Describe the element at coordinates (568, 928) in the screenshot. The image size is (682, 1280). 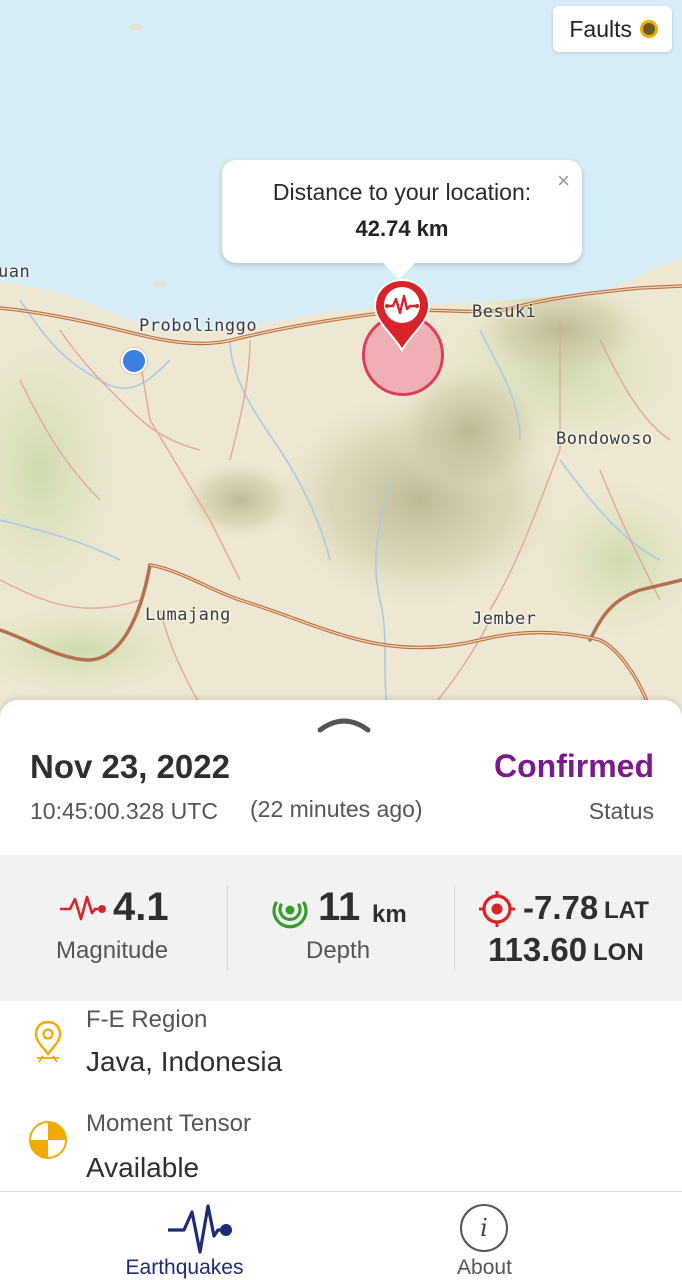
I see `location-stat: -7.78 LAT 113.60 LON` at that location.